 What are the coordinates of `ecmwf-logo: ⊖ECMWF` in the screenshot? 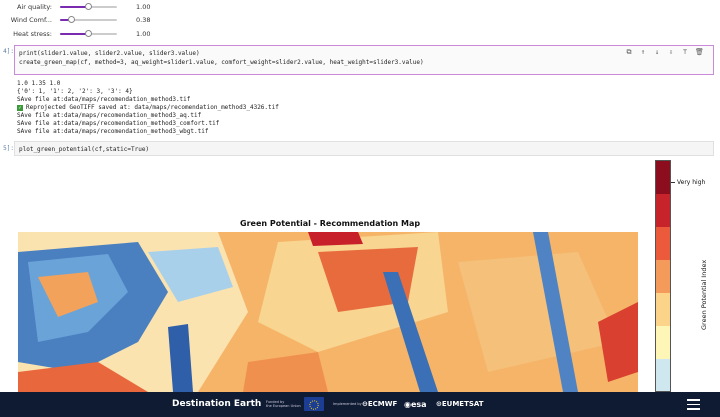 It's located at (379, 404).